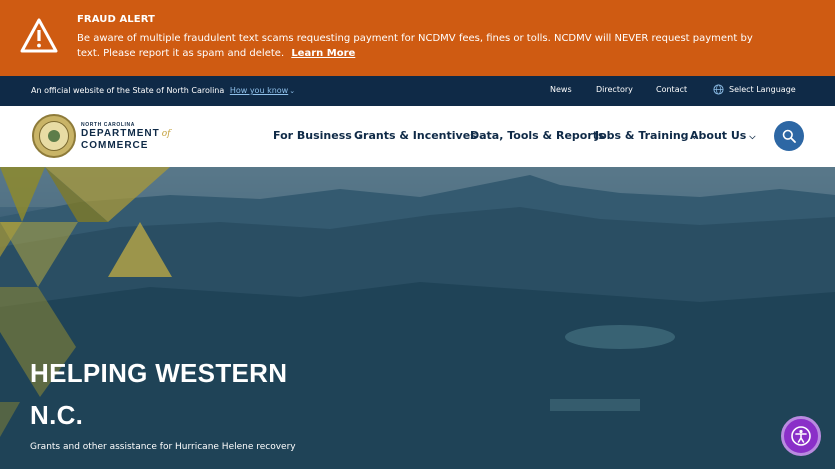  Describe the element at coordinates (671, 89) in the screenshot. I see `contact-link: Contact` at that location.